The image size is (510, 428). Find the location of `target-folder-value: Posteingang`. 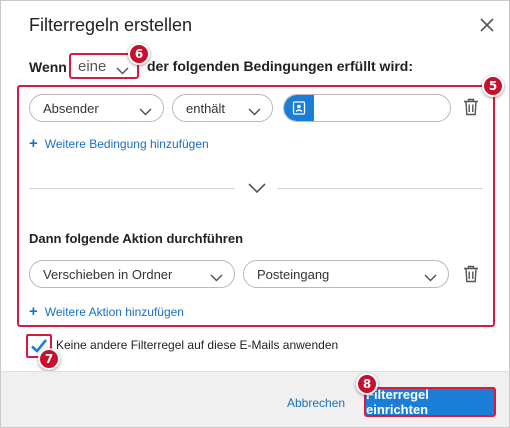

target-folder-value: Posteingang is located at coordinates (293, 274).